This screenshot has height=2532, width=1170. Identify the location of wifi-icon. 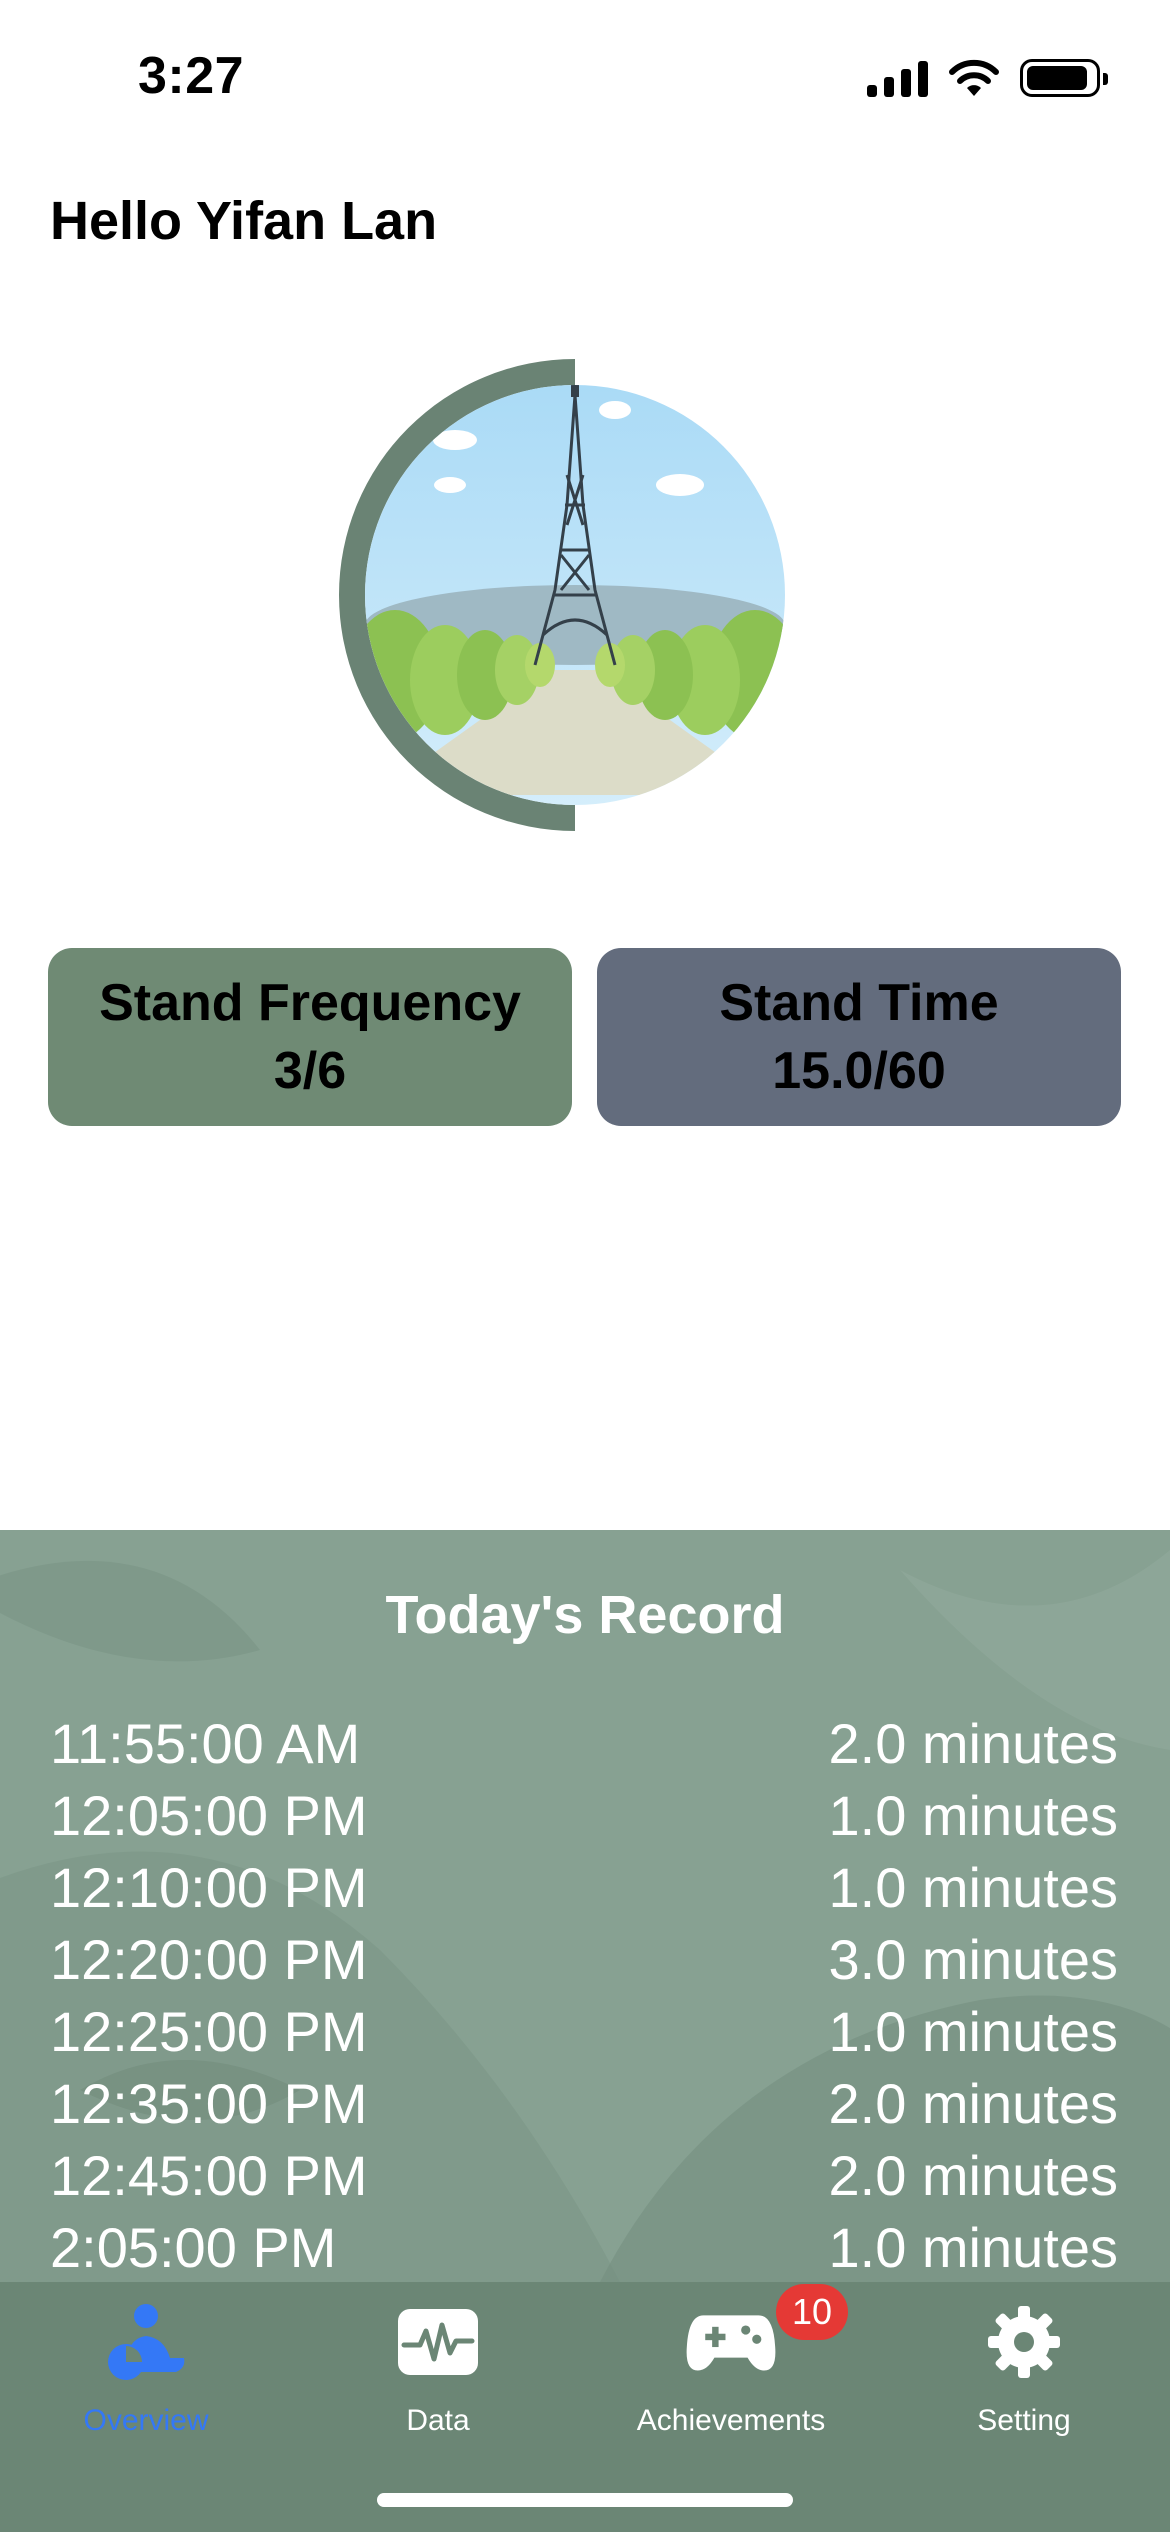
(974, 77).